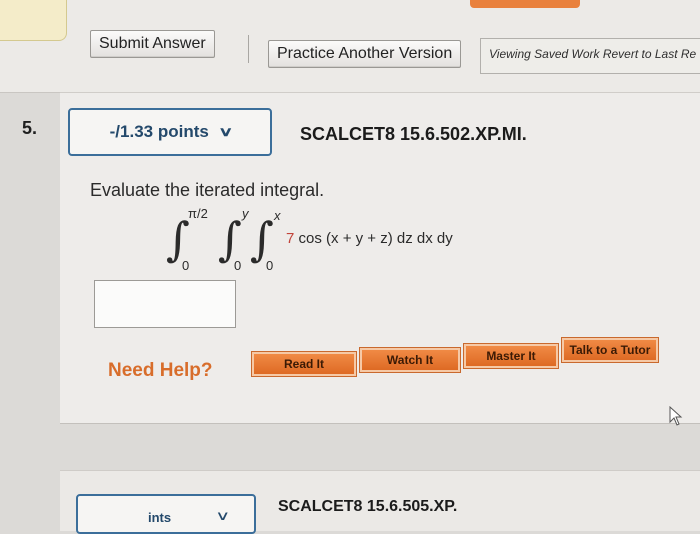 The image size is (700, 534). I want to click on middle-lower-limit: 0, so click(238, 265).